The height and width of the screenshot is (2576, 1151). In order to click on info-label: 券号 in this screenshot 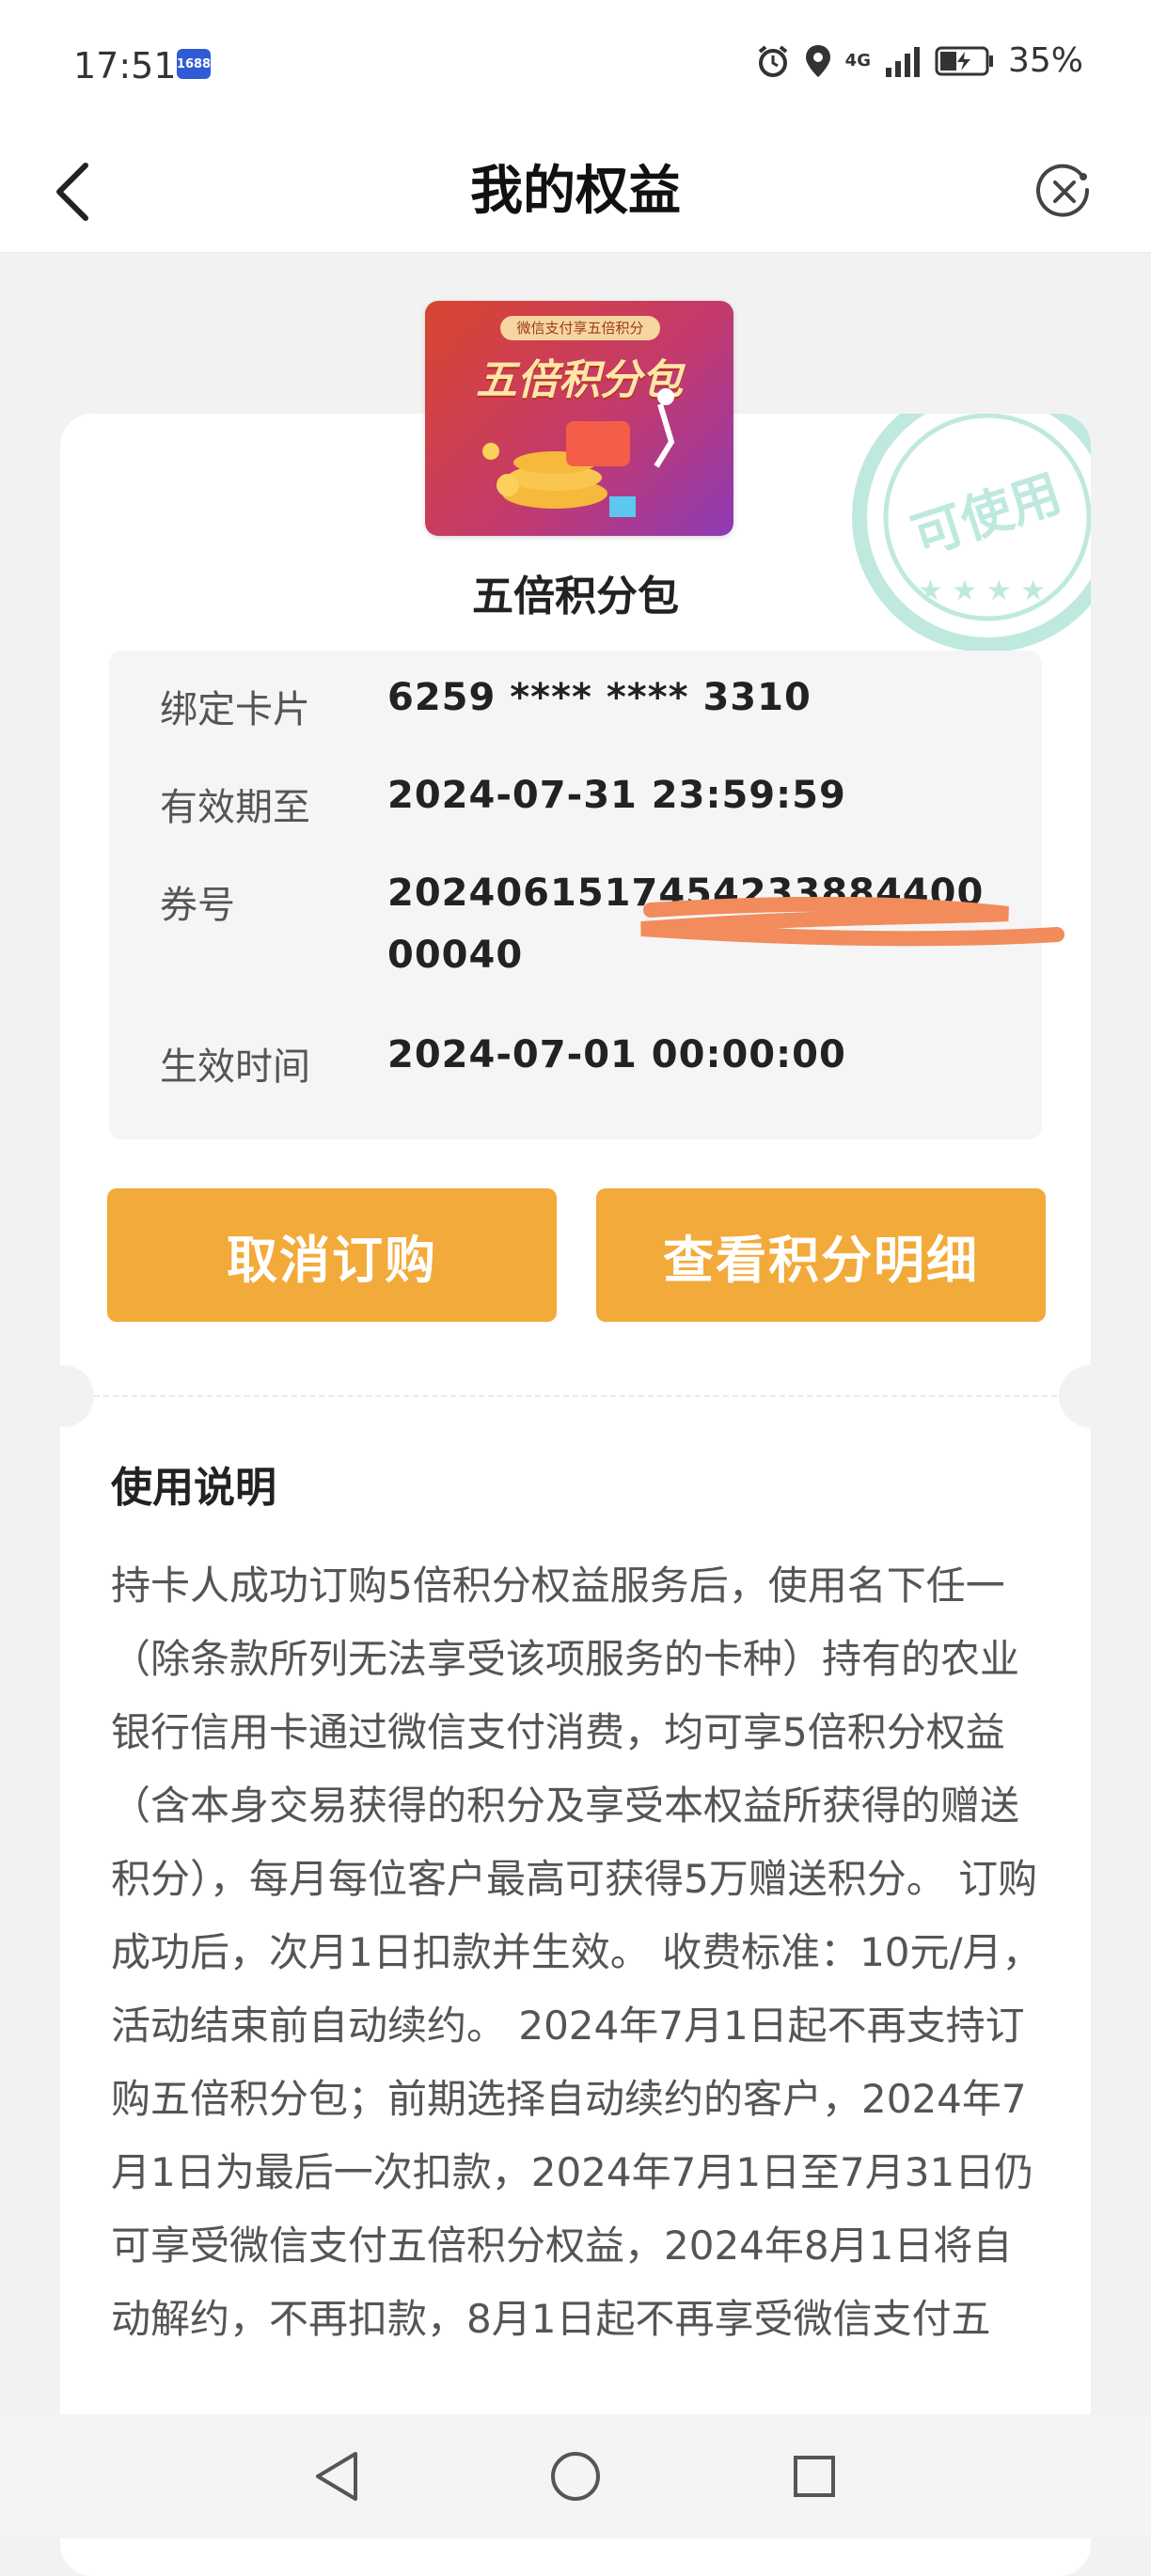, I will do `click(197, 906)`.